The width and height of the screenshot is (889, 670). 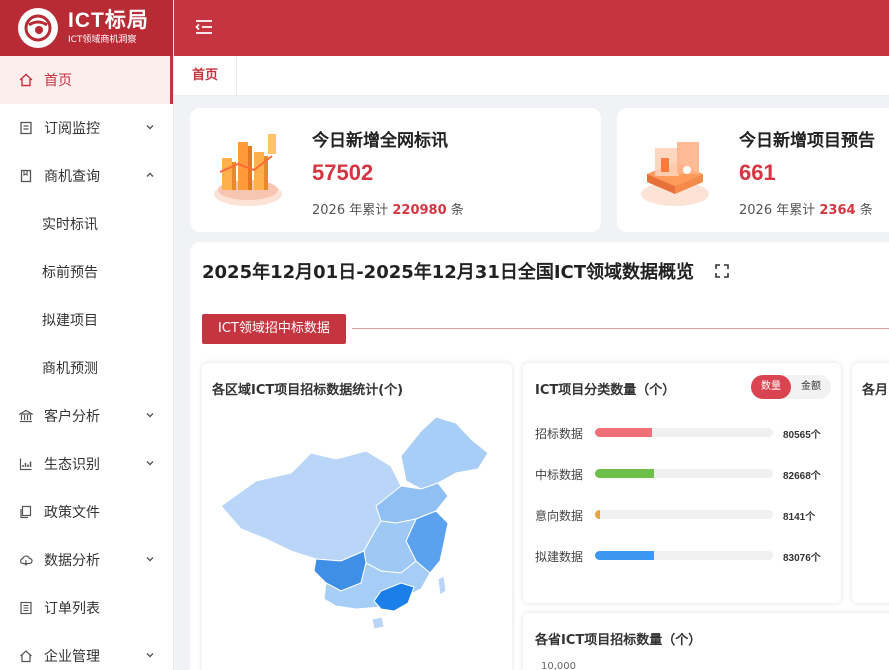 What do you see at coordinates (378, 623) in the screenshot?
I see `map-region-hainan` at bounding box center [378, 623].